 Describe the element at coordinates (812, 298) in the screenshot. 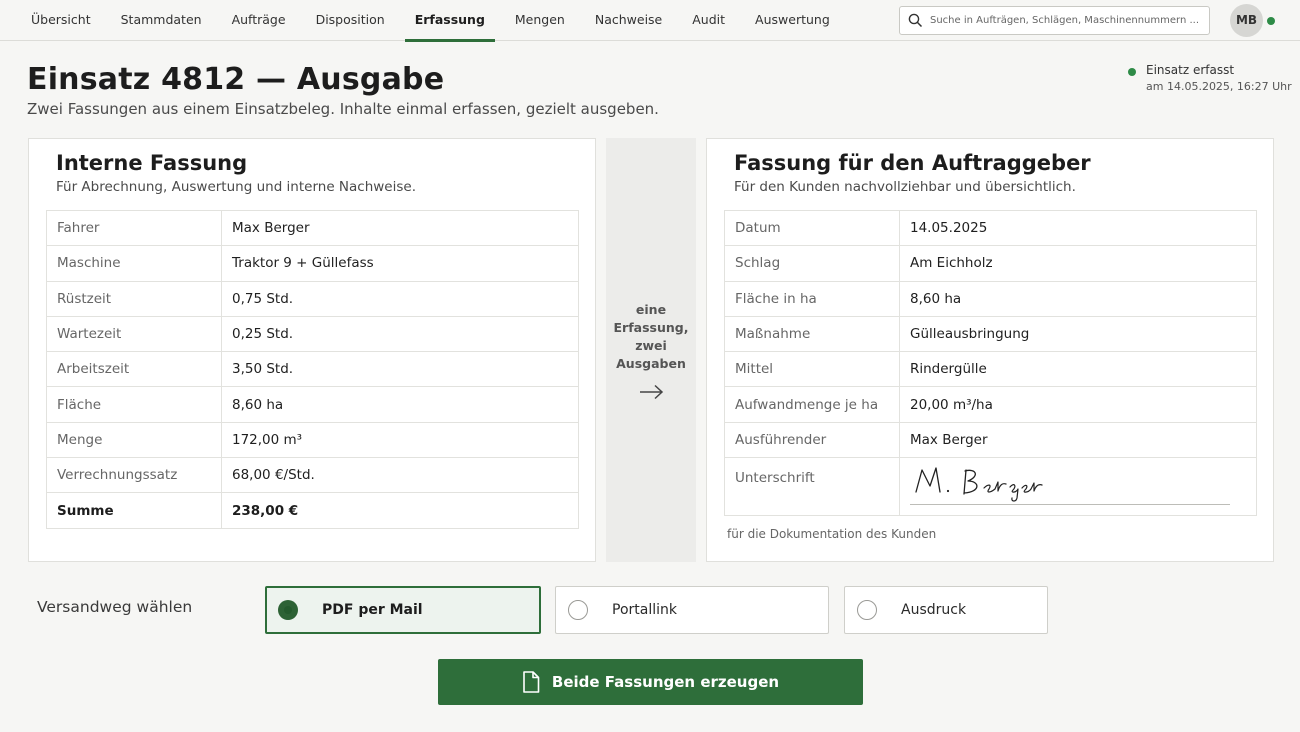

I see `row-label: Fläche in ha` at that location.